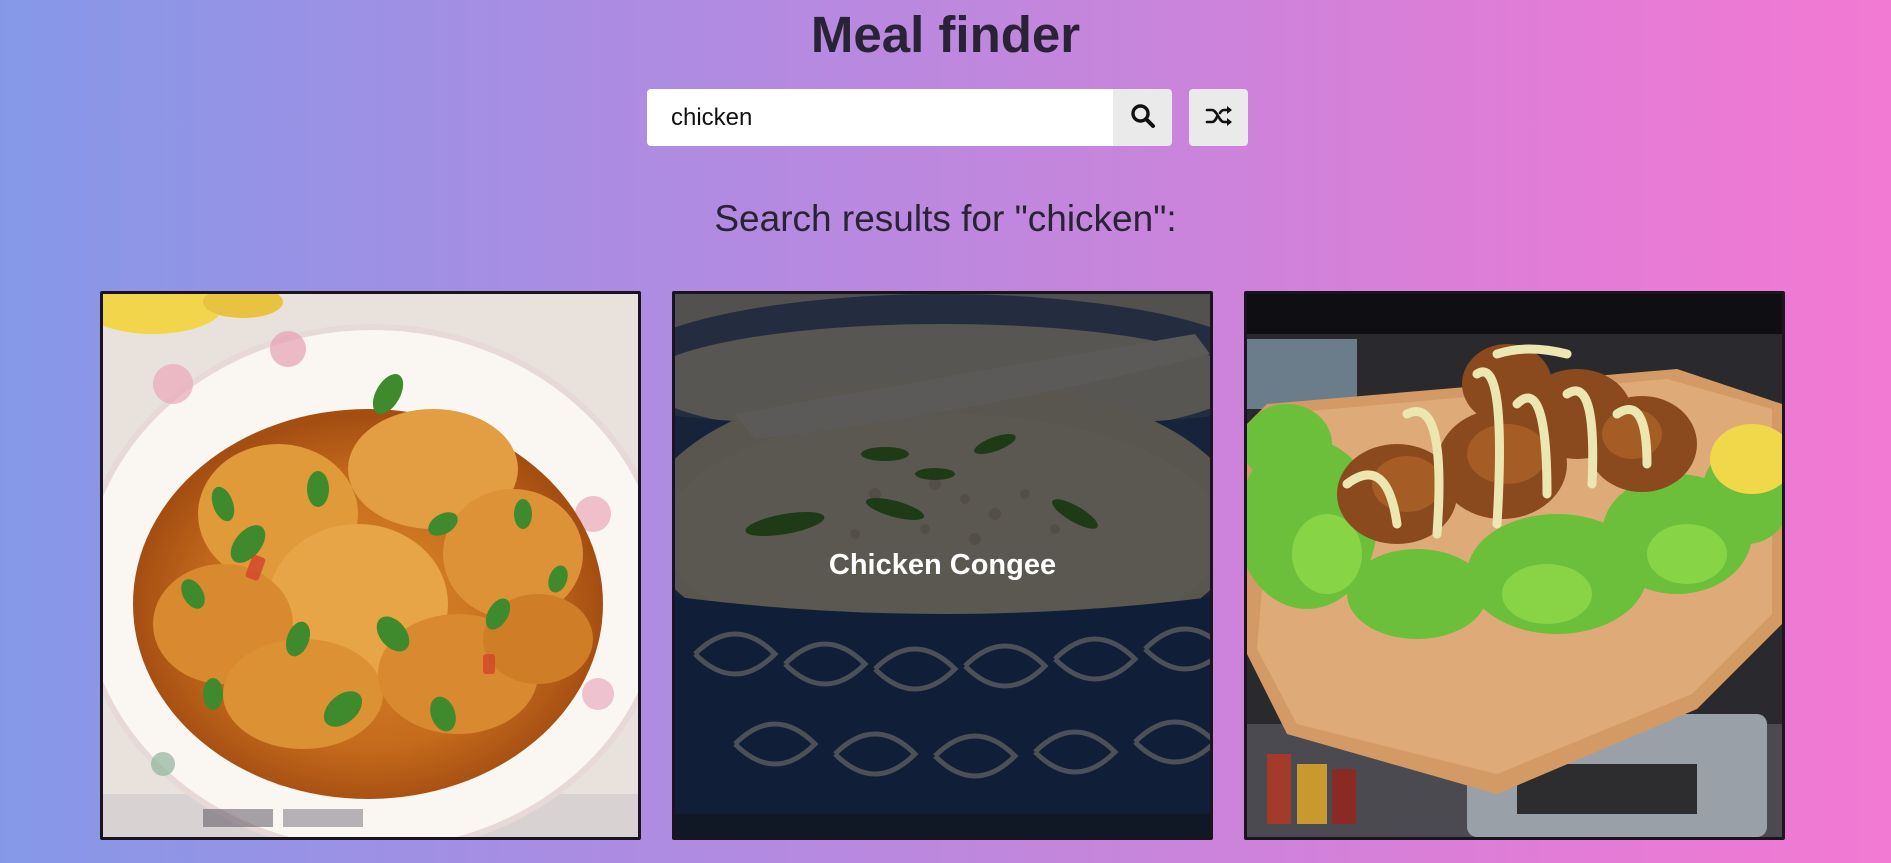 Image resolution: width=1891 pixels, height=863 pixels. Describe the element at coordinates (945, 34) in the screenshot. I see `page-title: Meal finder` at that location.